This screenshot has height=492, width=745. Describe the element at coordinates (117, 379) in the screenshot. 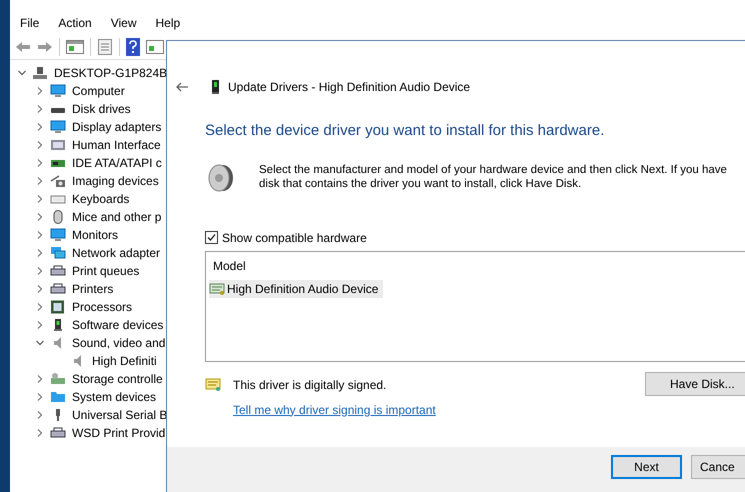

I see `tree-item: Storage controlle` at that location.